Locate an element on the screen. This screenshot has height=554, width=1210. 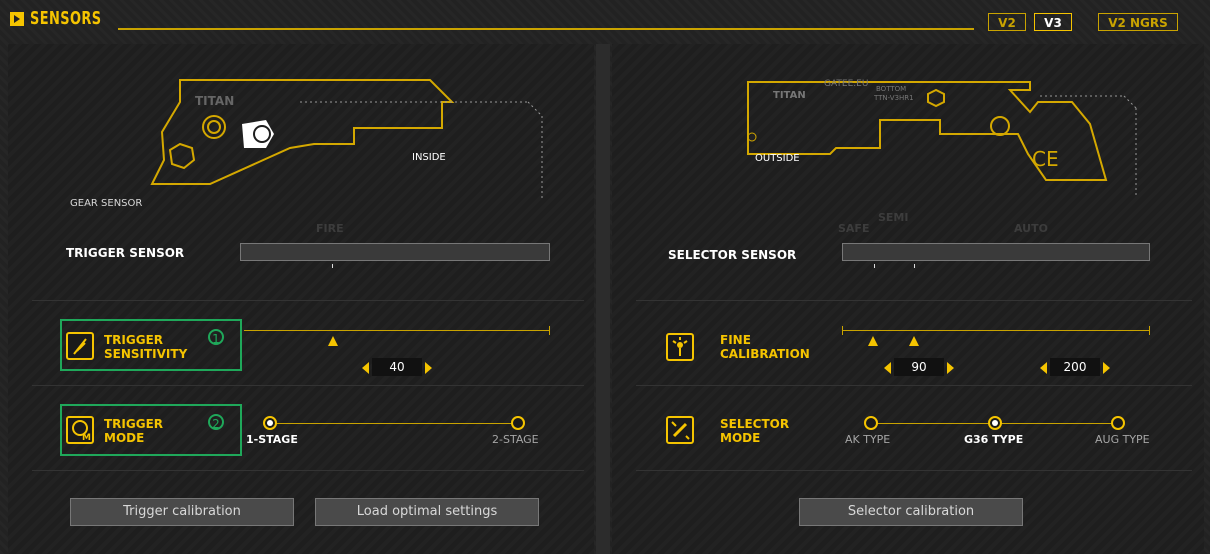
badge-2: 2 is located at coordinates (216, 422).